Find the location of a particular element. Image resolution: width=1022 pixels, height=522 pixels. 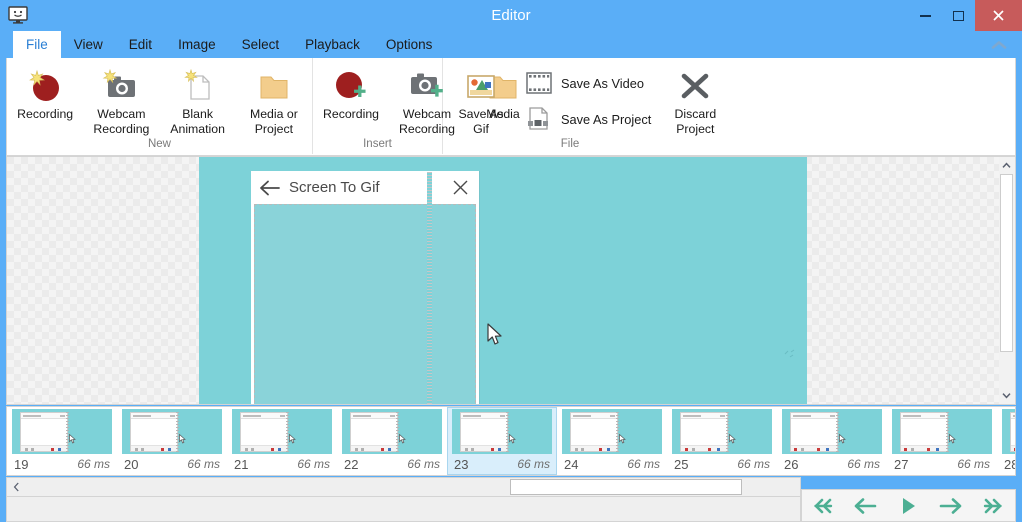

frame-number: 26 is located at coordinates (791, 464).